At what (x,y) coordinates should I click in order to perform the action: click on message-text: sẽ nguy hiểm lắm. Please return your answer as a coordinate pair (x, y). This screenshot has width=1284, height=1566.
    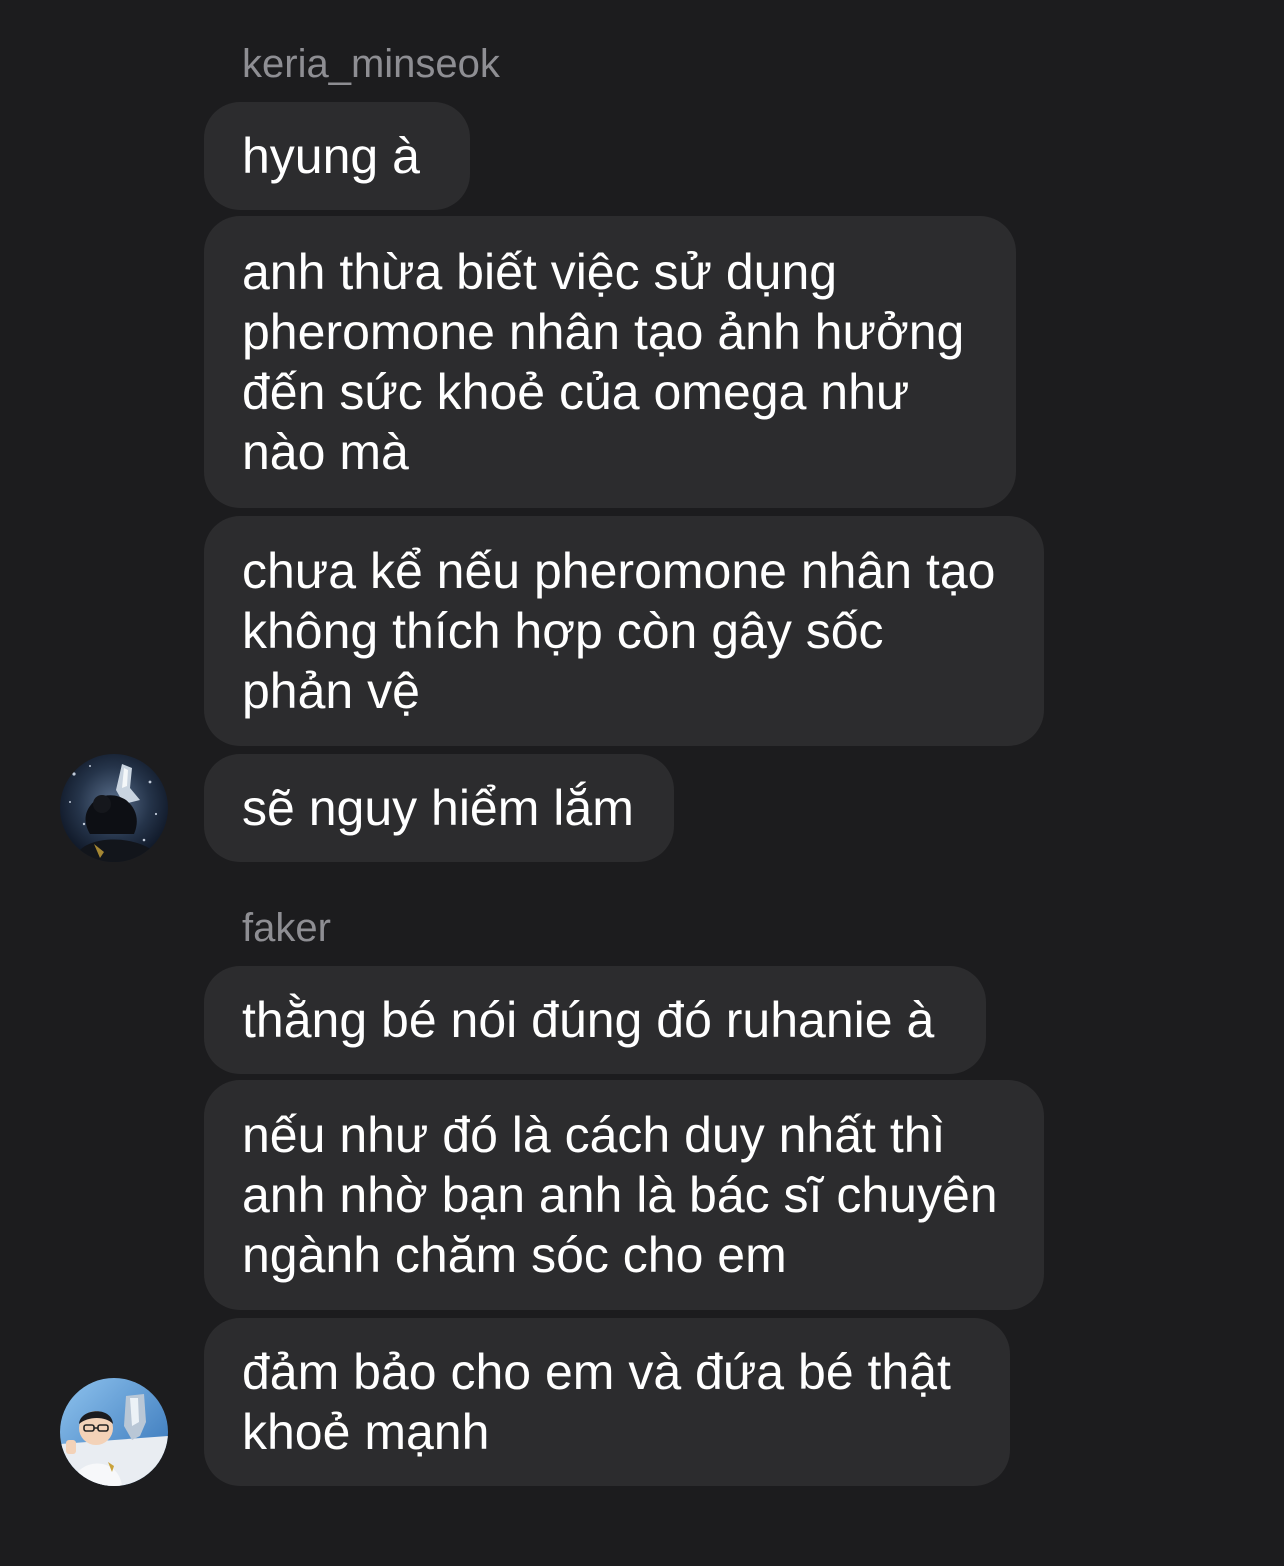
    Looking at the image, I should click on (438, 808).